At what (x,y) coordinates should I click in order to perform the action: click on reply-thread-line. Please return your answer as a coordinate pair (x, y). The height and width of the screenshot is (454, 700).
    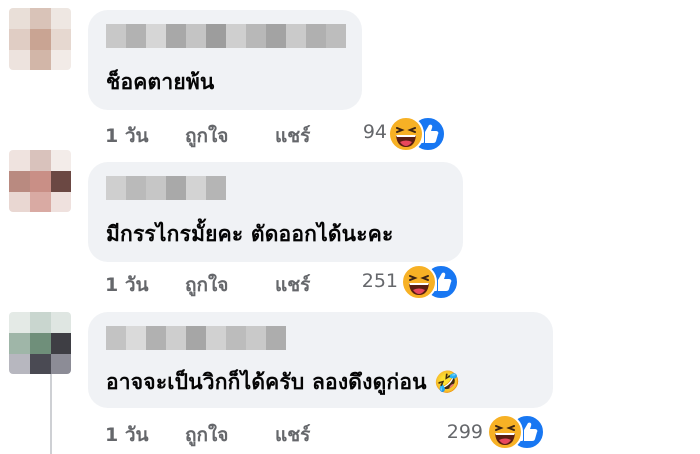
    Looking at the image, I should click on (51, 414).